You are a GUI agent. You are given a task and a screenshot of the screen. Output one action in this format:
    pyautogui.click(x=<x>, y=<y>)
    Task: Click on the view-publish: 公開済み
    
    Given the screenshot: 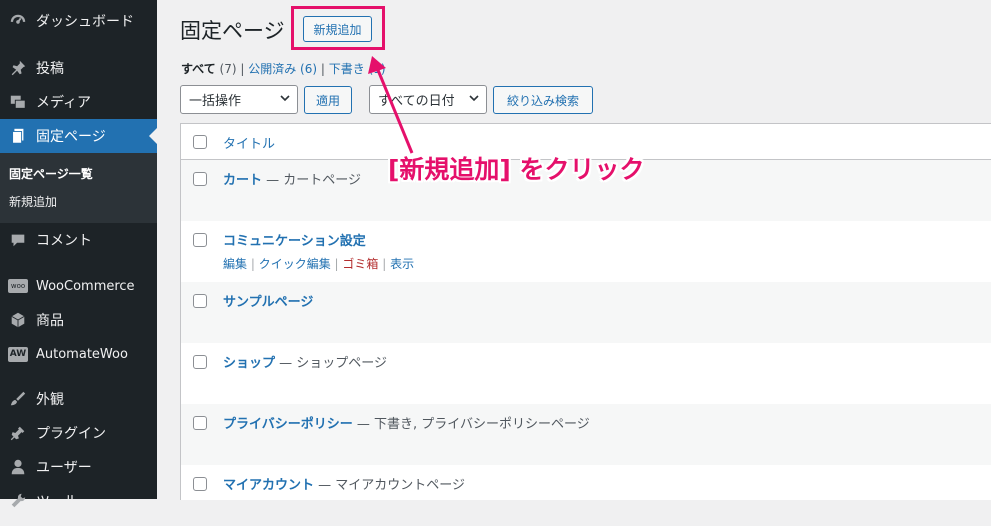 What is the action you would take?
    pyautogui.click(x=272, y=69)
    